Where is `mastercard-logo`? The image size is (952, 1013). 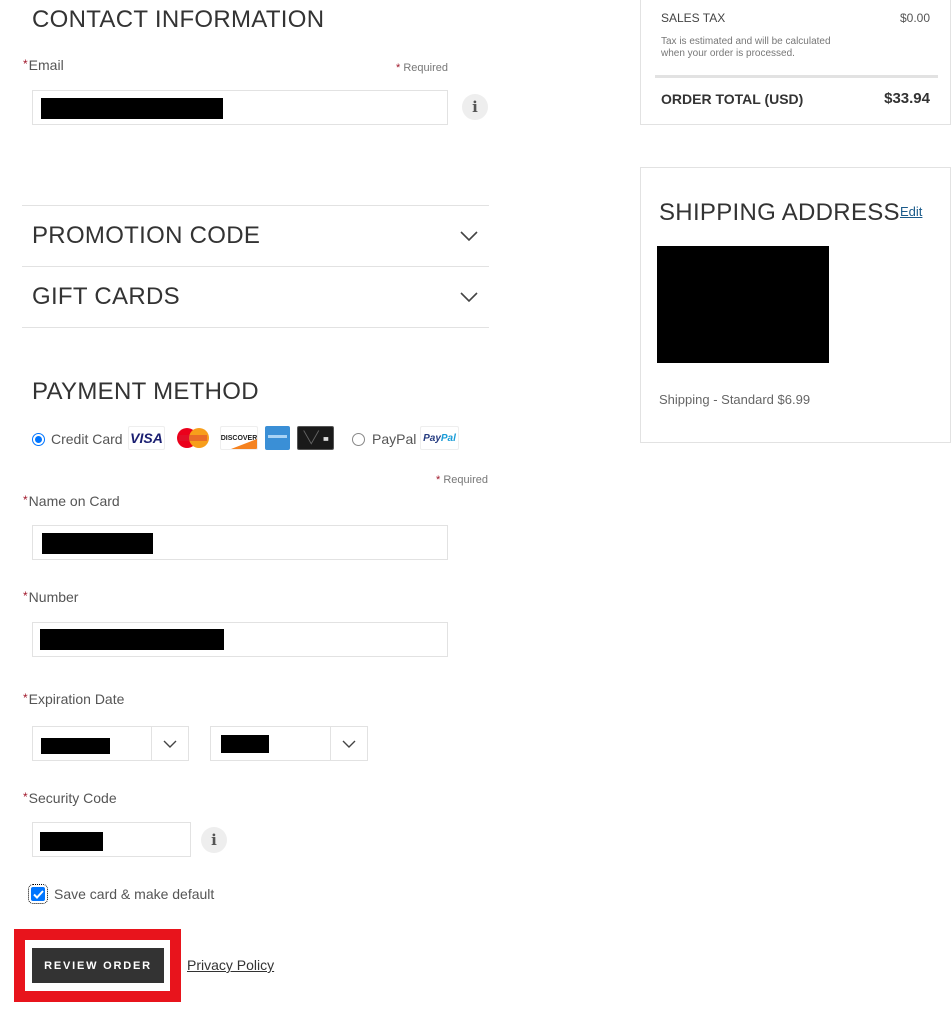
mastercard-logo is located at coordinates (193, 438).